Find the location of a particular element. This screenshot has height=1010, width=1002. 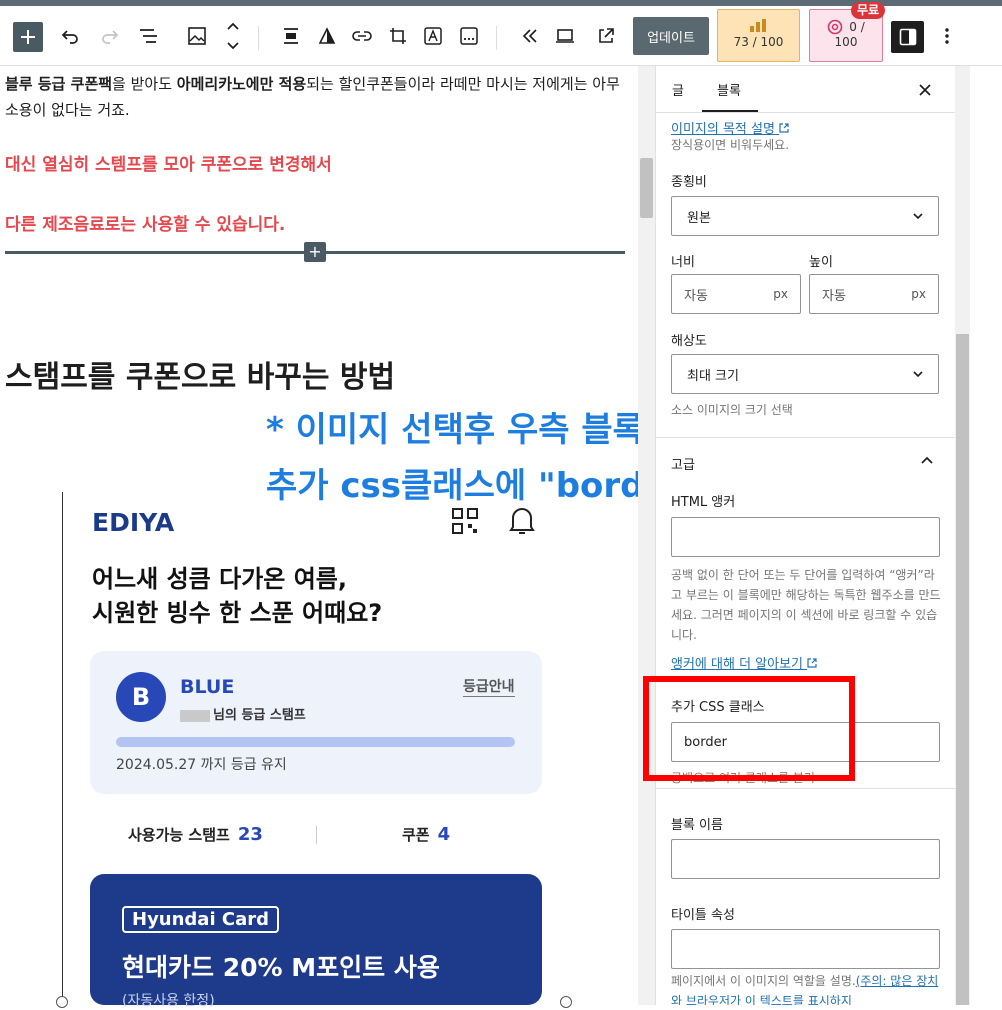

width-placeholder: 자동 is located at coordinates (696, 296).